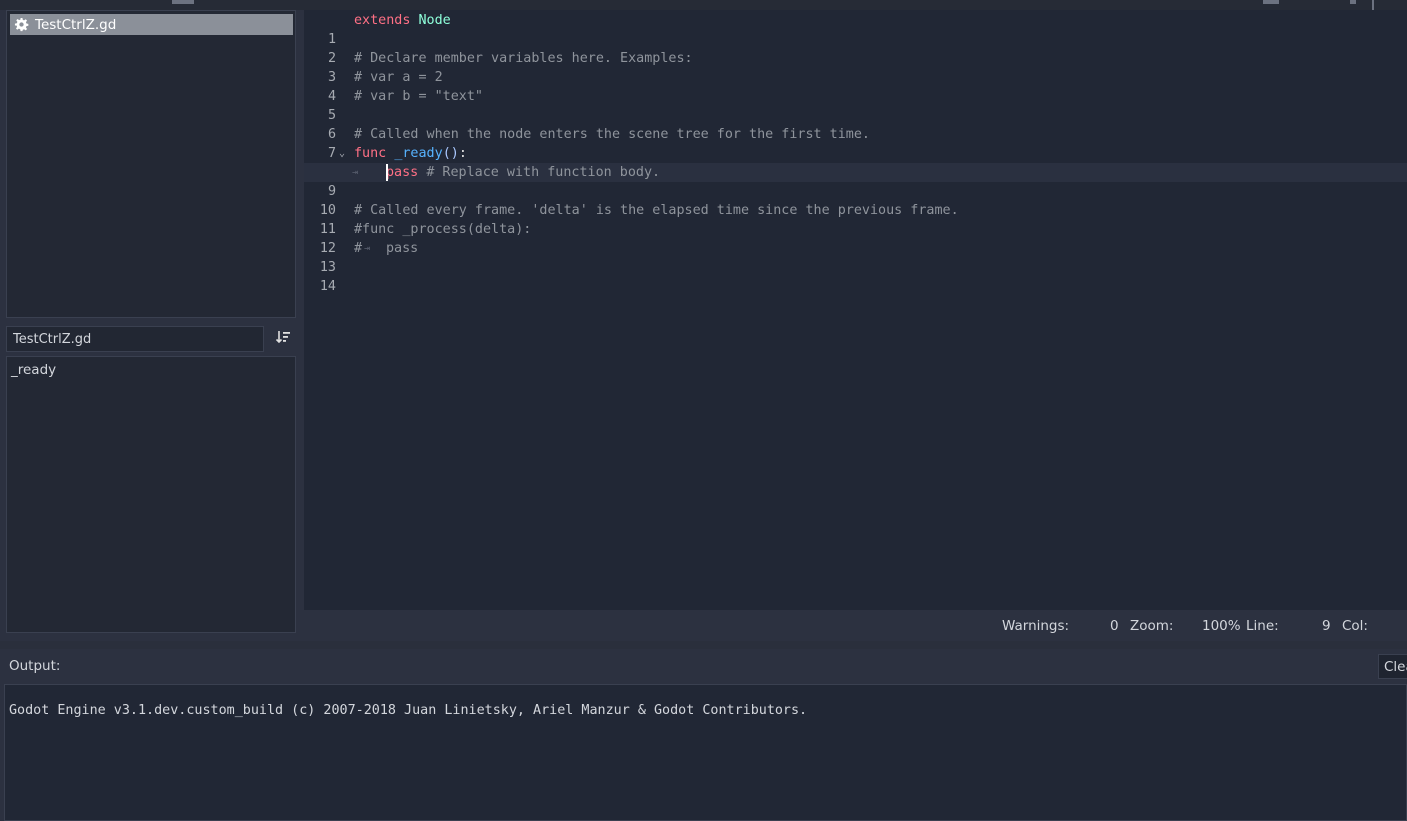 The width and height of the screenshot is (1407, 821). I want to click on code-text: func _ready():, so click(410, 153).